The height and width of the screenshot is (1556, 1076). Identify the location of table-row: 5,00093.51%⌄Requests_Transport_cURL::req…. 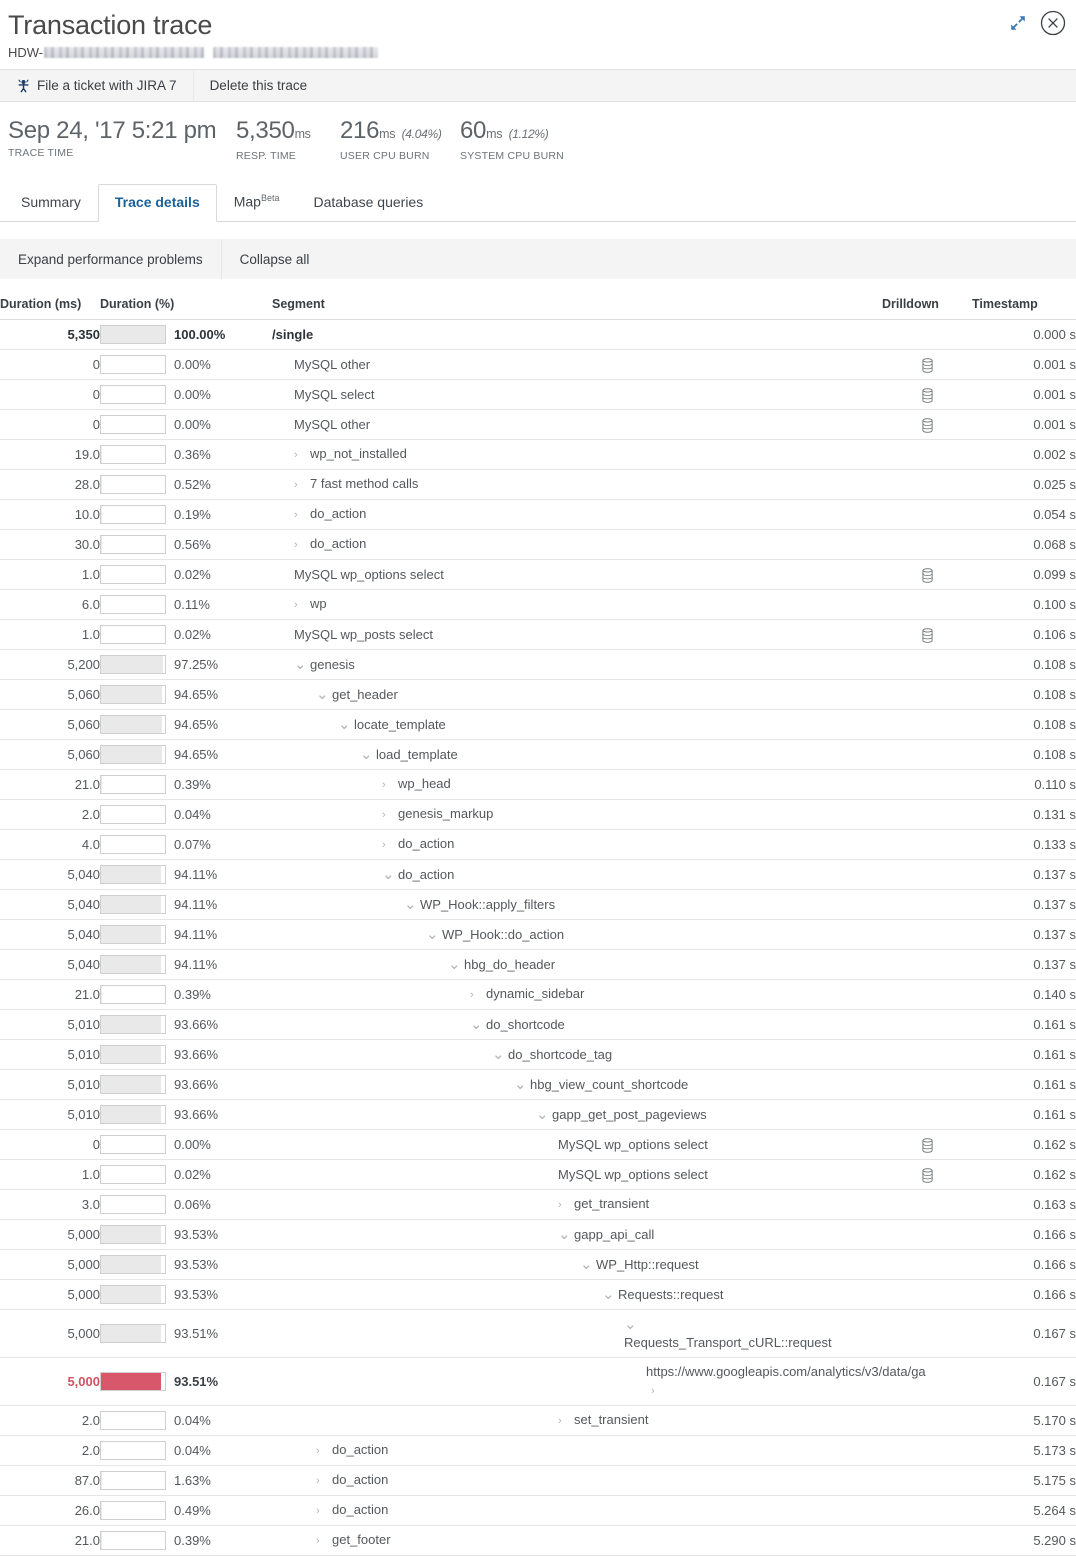
(538, 1334).